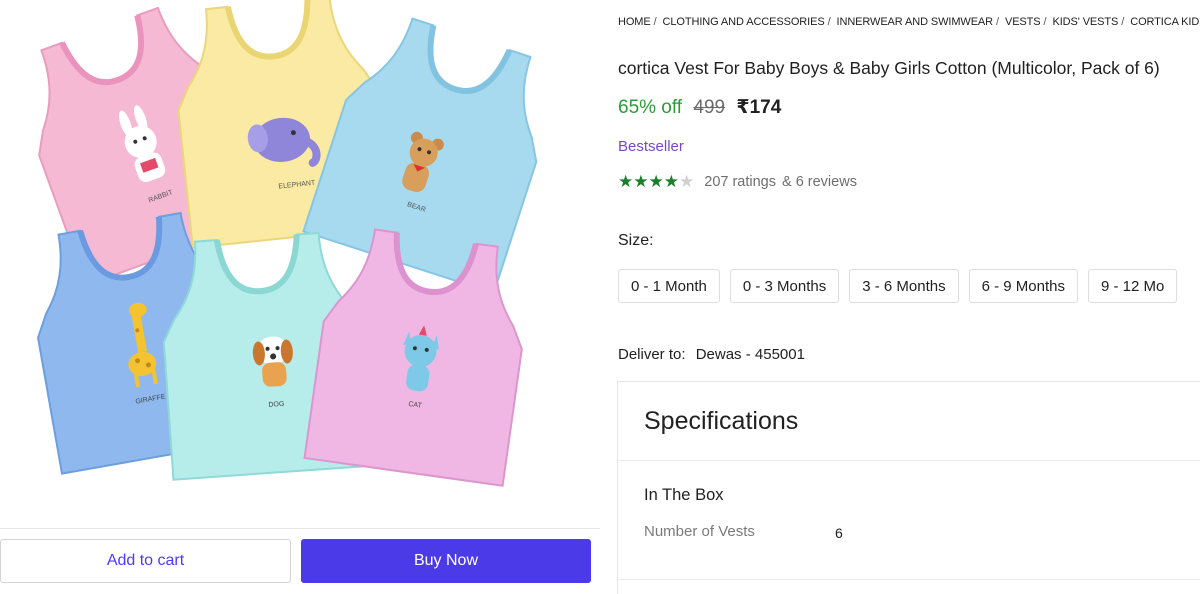  Describe the element at coordinates (634, 22) in the screenshot. I see `breadcrumb-home: HOME` at that location.